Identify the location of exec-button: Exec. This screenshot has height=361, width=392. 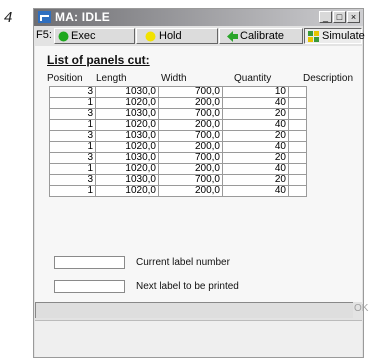
(94, 36).